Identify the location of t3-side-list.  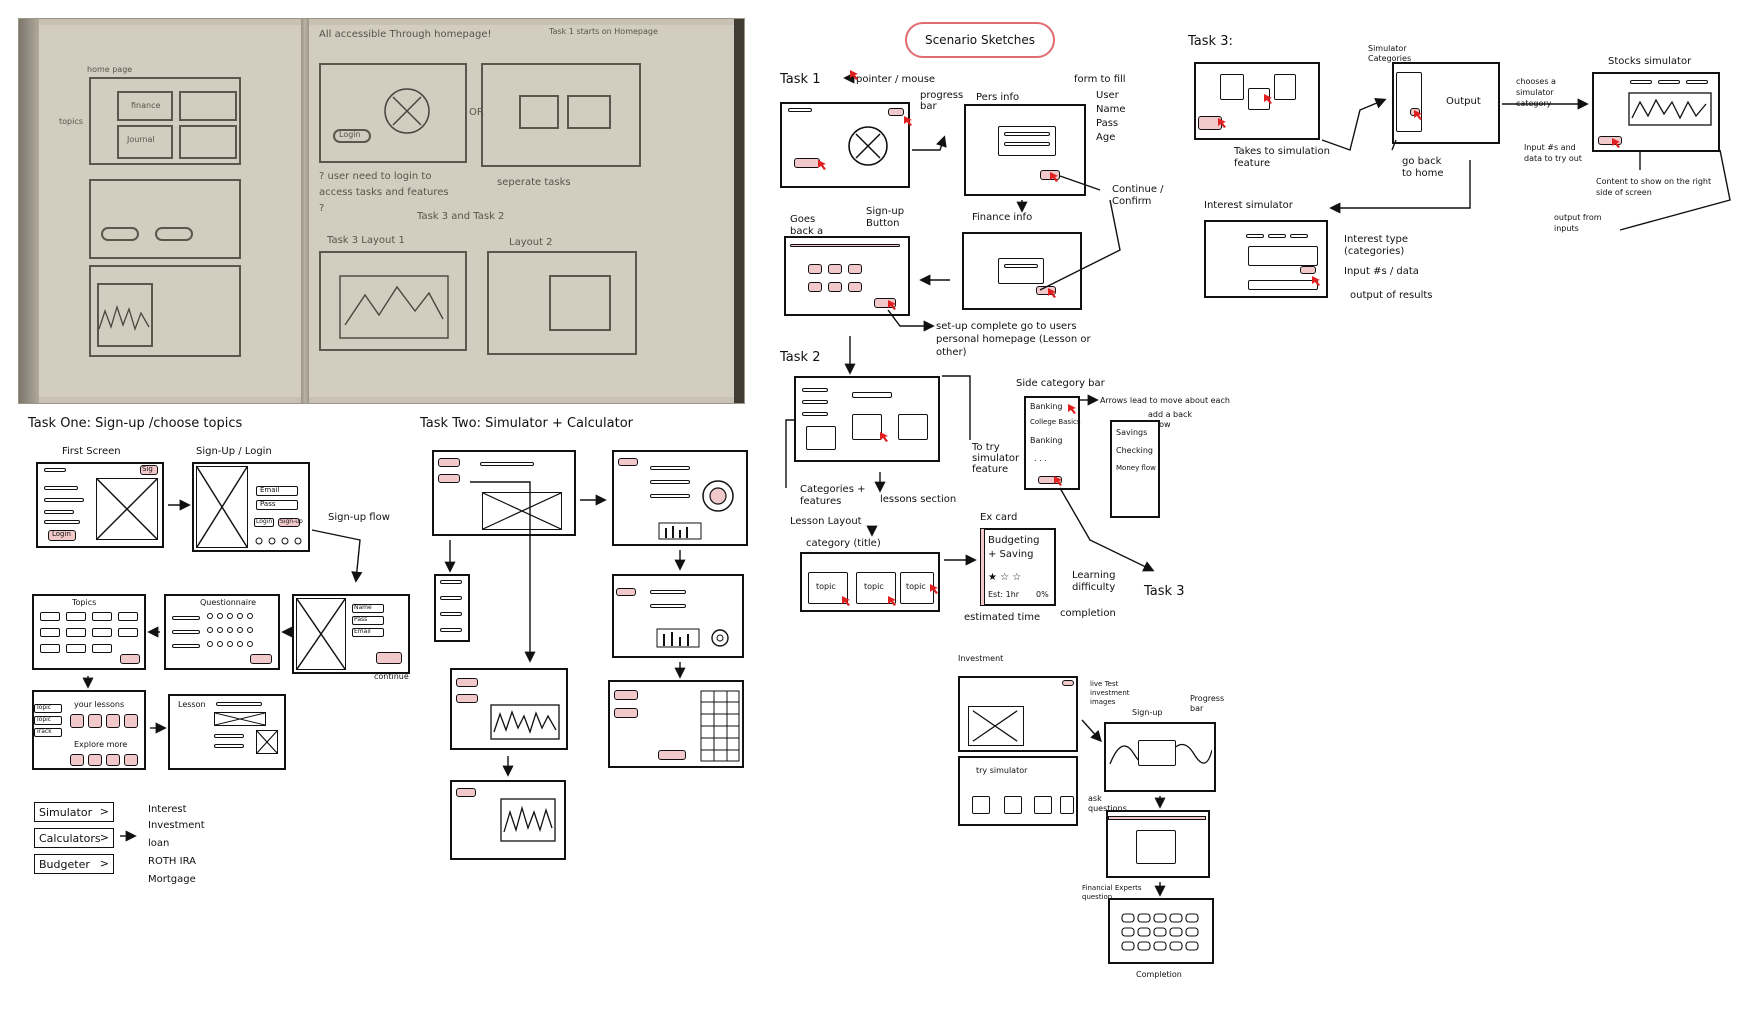
(1409, 102).